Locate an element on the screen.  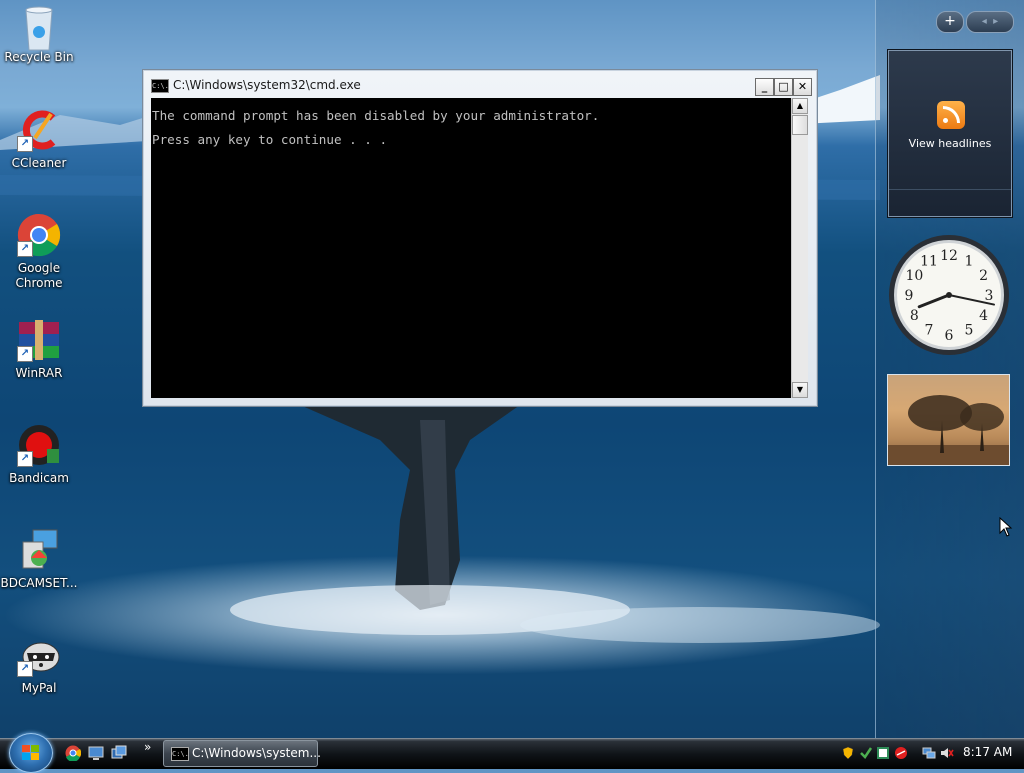
desktop-icon-winrar: ↗ WinRAR is located at coordinates (39, 349).